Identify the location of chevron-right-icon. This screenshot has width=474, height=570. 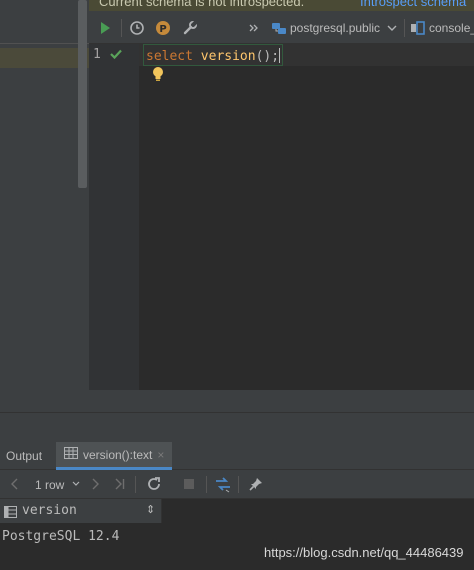
(95, 484).